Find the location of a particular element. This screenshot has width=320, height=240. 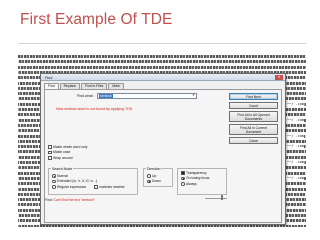

matches-newline-label: matches newline is located at coordinates (112, 186).